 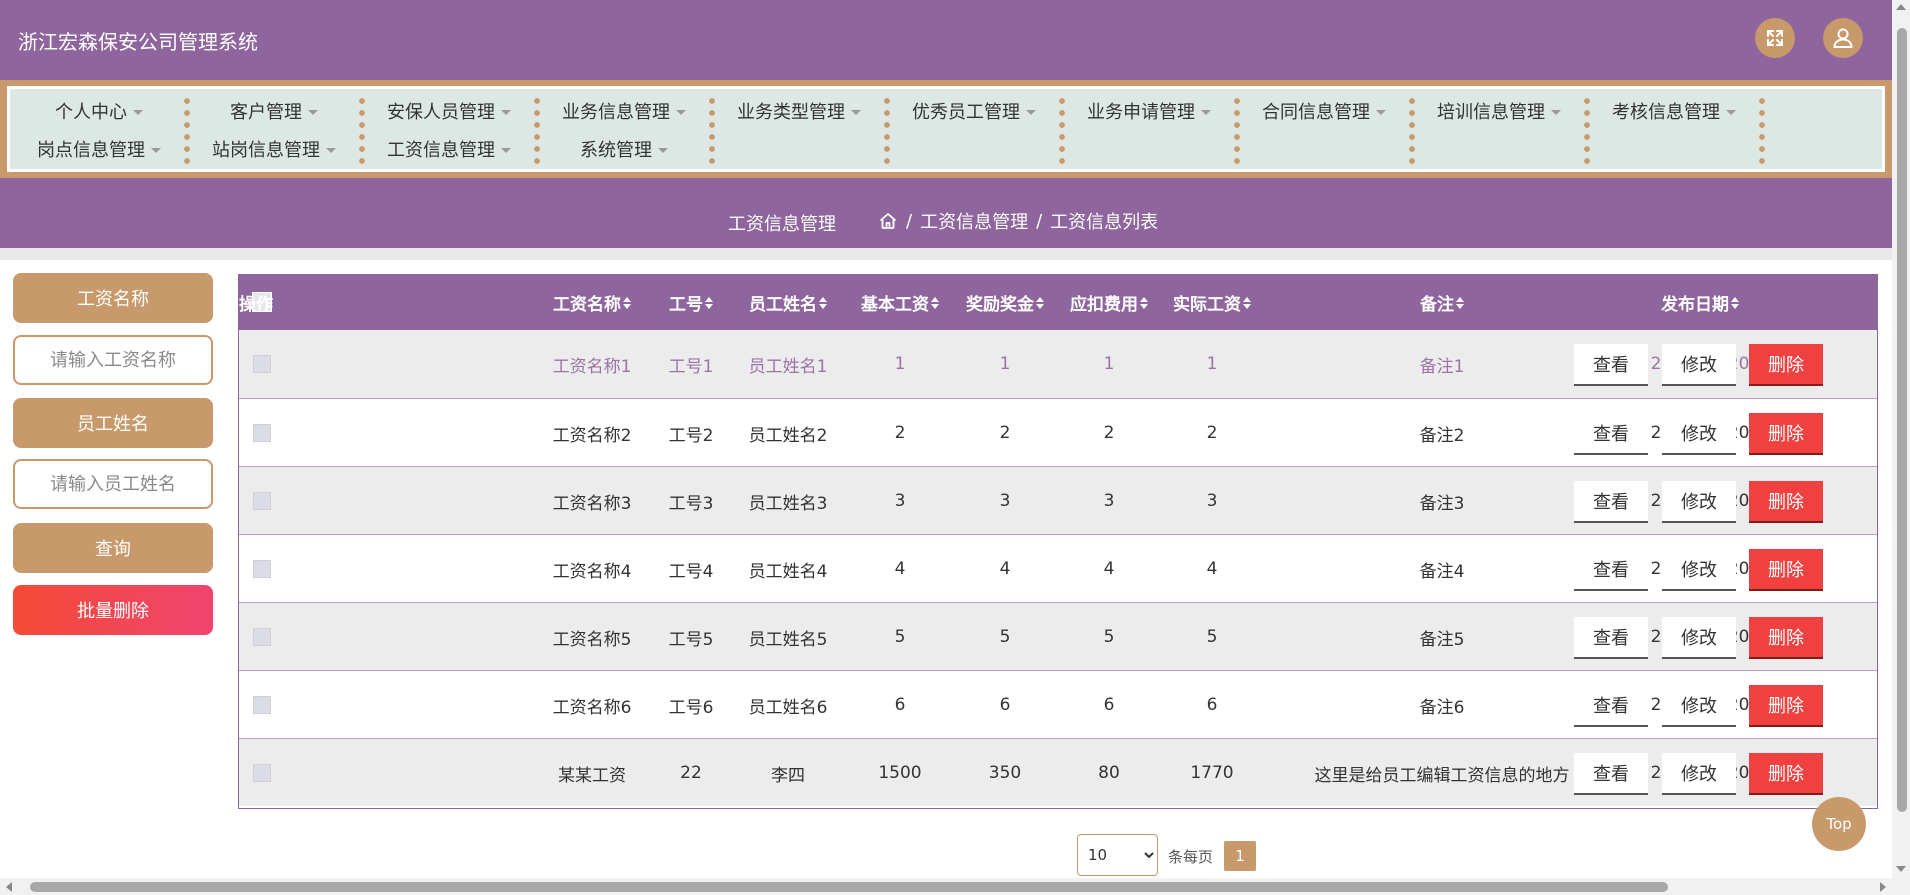 I want to click on scroll-down-arrow-icon, so click(x=1901, y=869).